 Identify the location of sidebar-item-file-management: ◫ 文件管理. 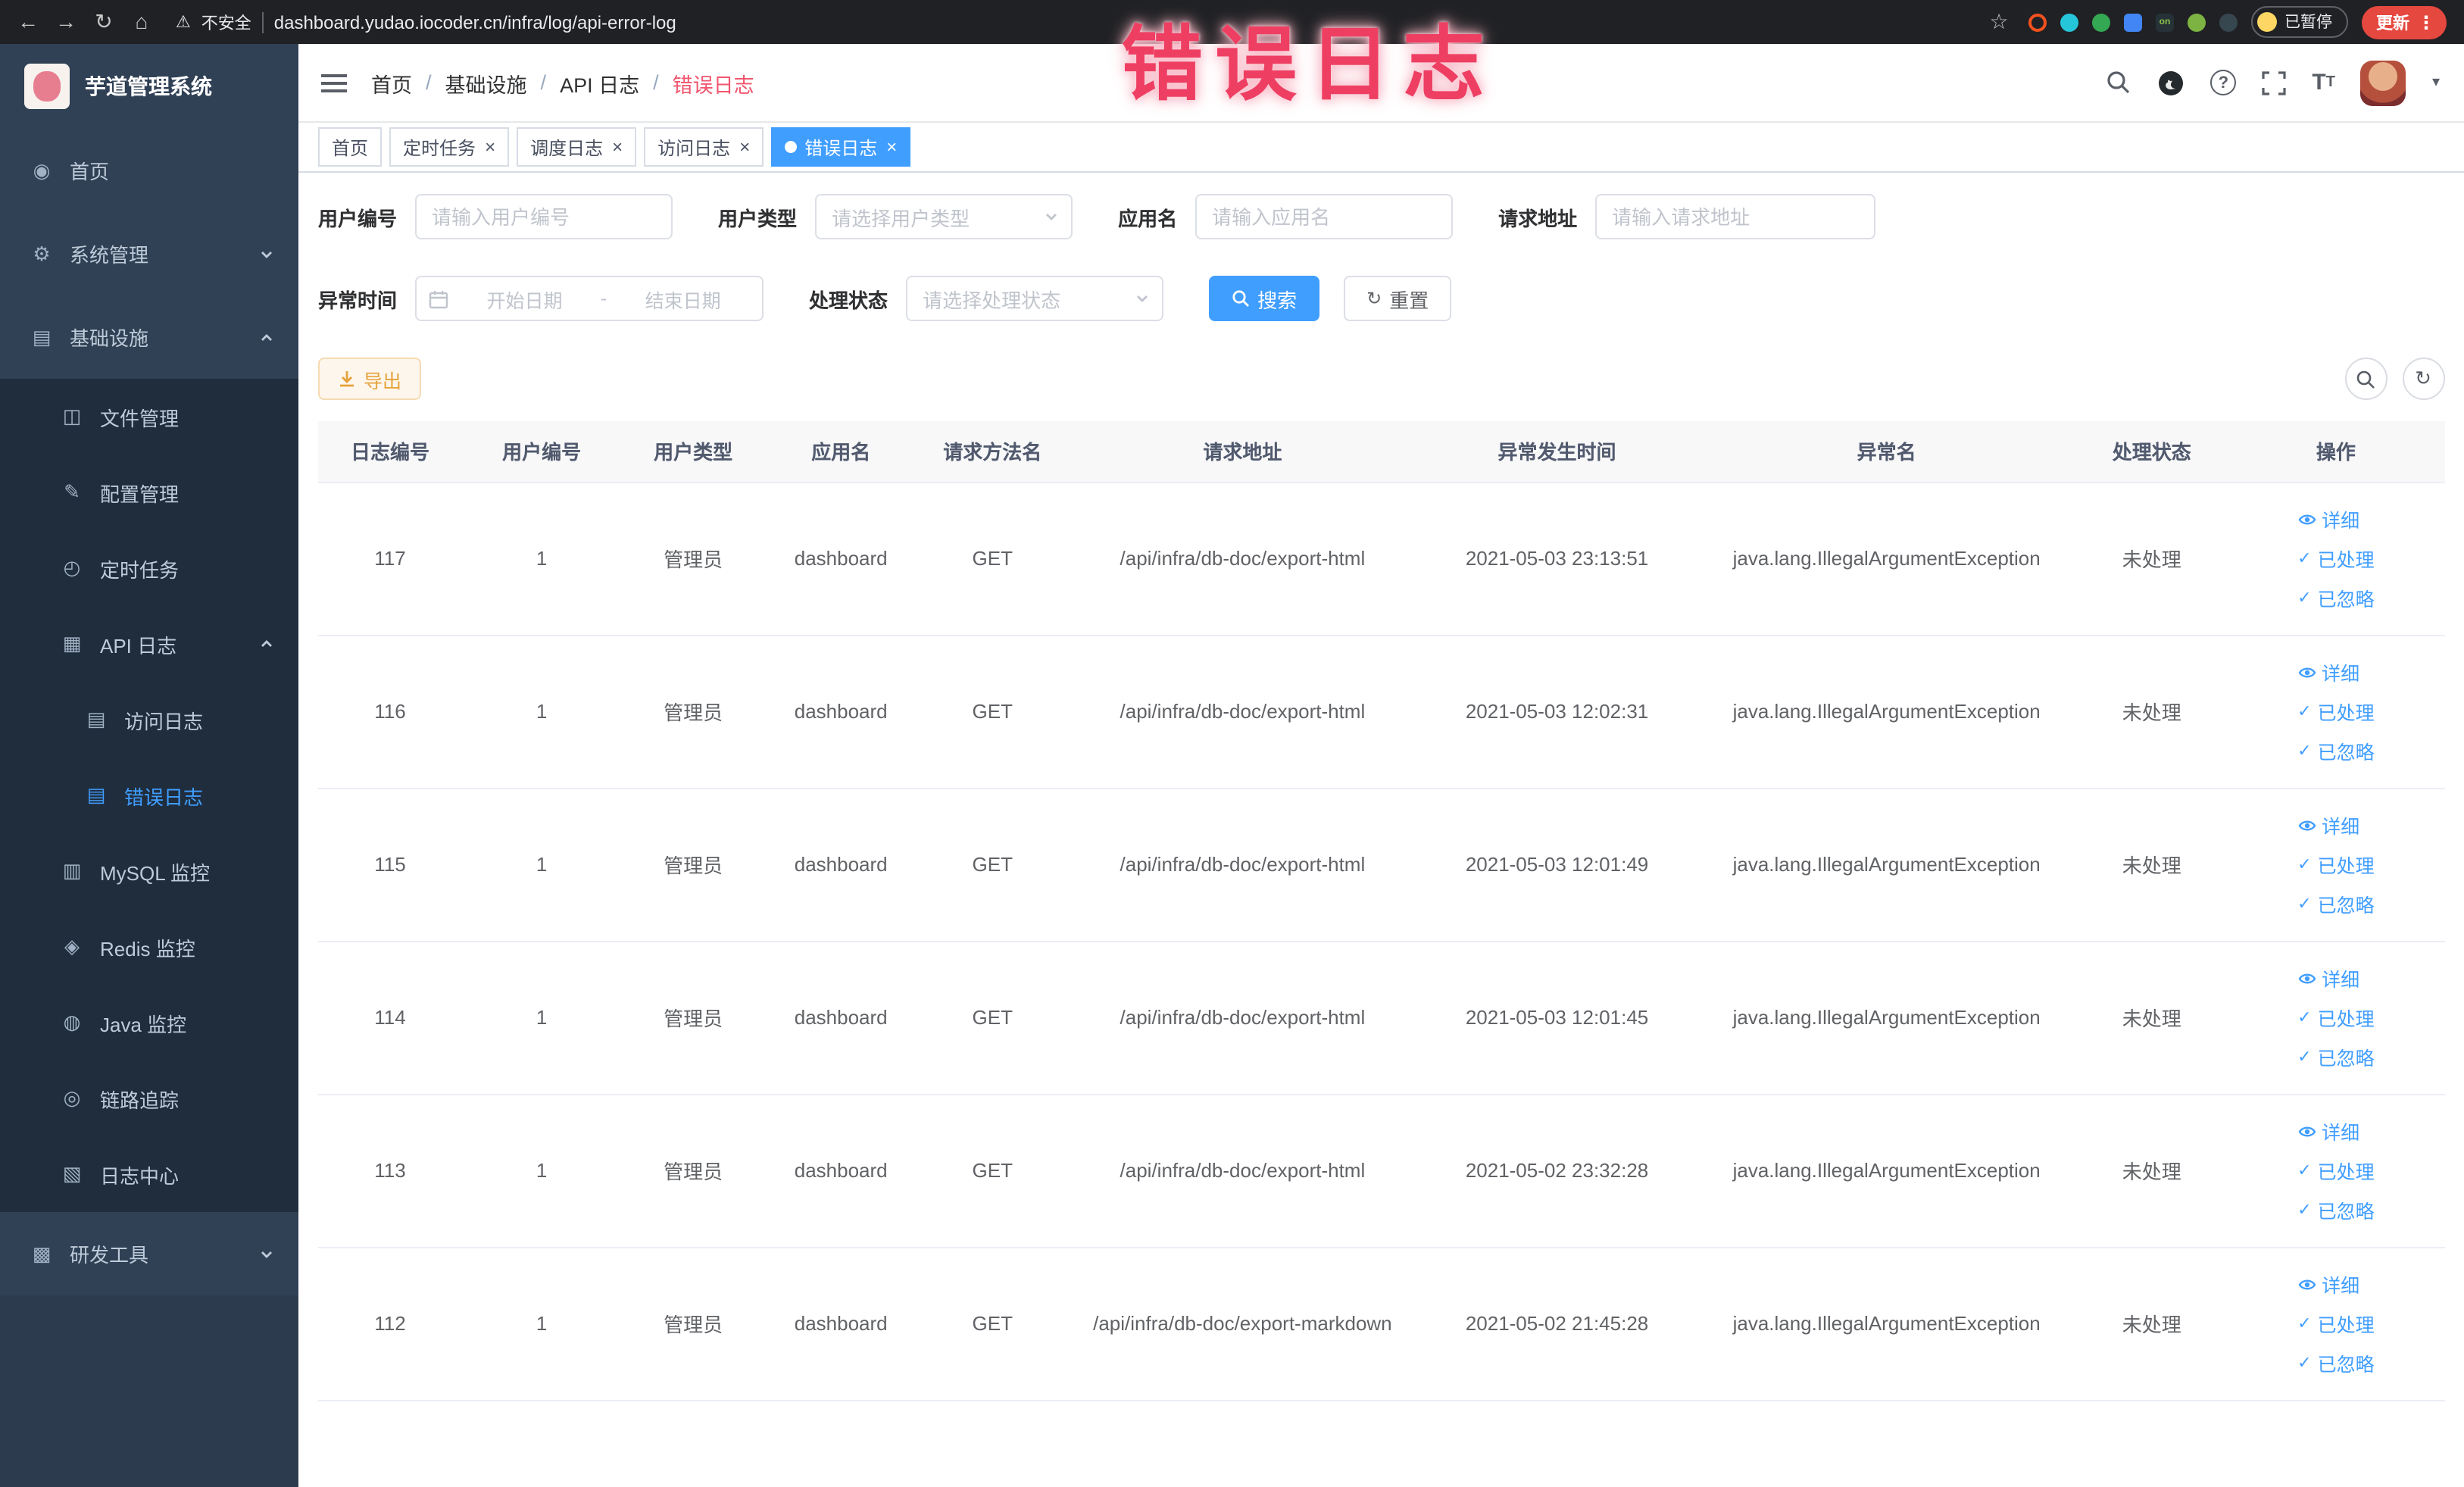
(149, 417).